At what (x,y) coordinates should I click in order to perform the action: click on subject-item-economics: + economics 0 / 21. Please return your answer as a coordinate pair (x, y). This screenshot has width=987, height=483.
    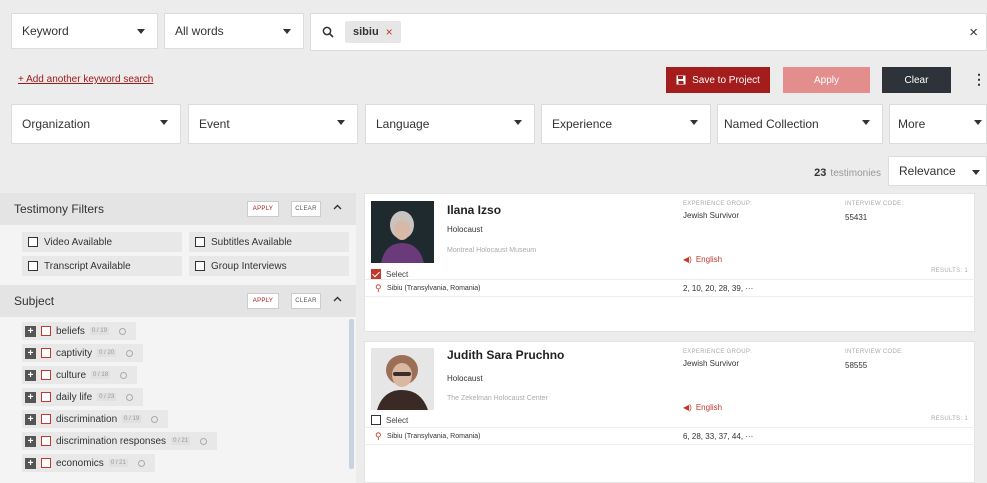
    Looking at the image, I should click on (88, 463).